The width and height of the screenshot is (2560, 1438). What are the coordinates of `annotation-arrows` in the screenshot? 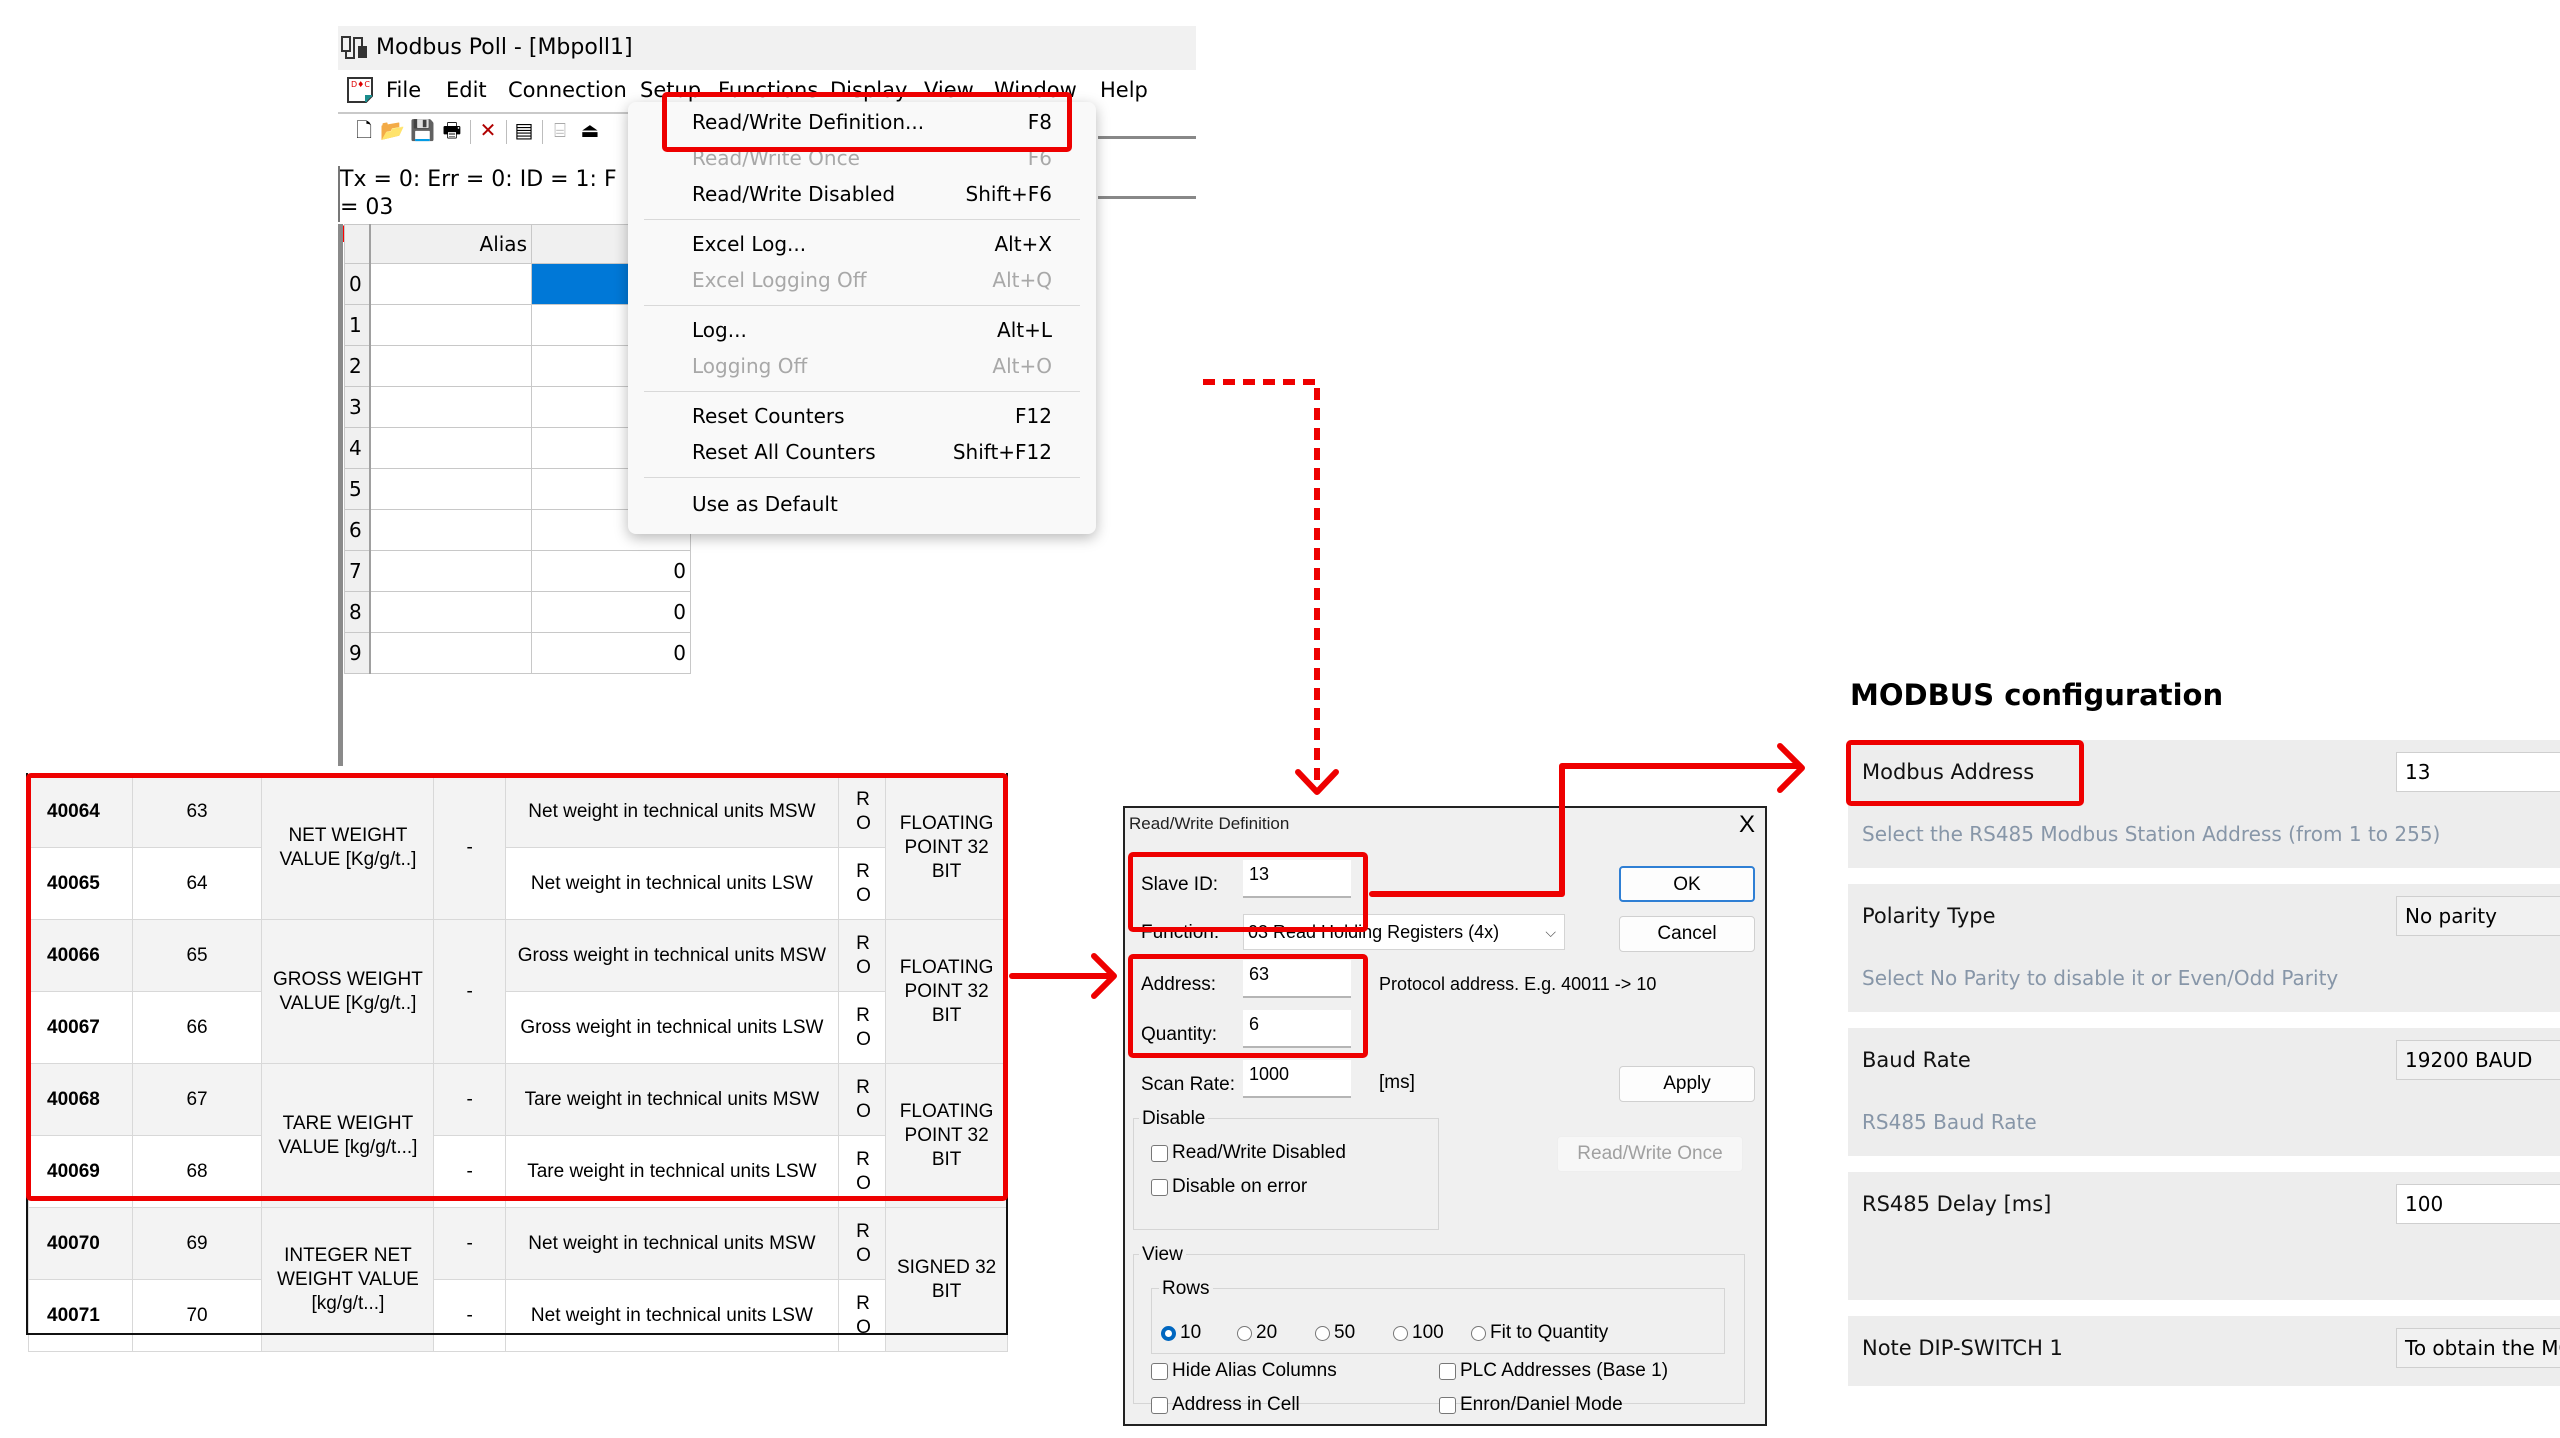 It's located at (1407, 689).